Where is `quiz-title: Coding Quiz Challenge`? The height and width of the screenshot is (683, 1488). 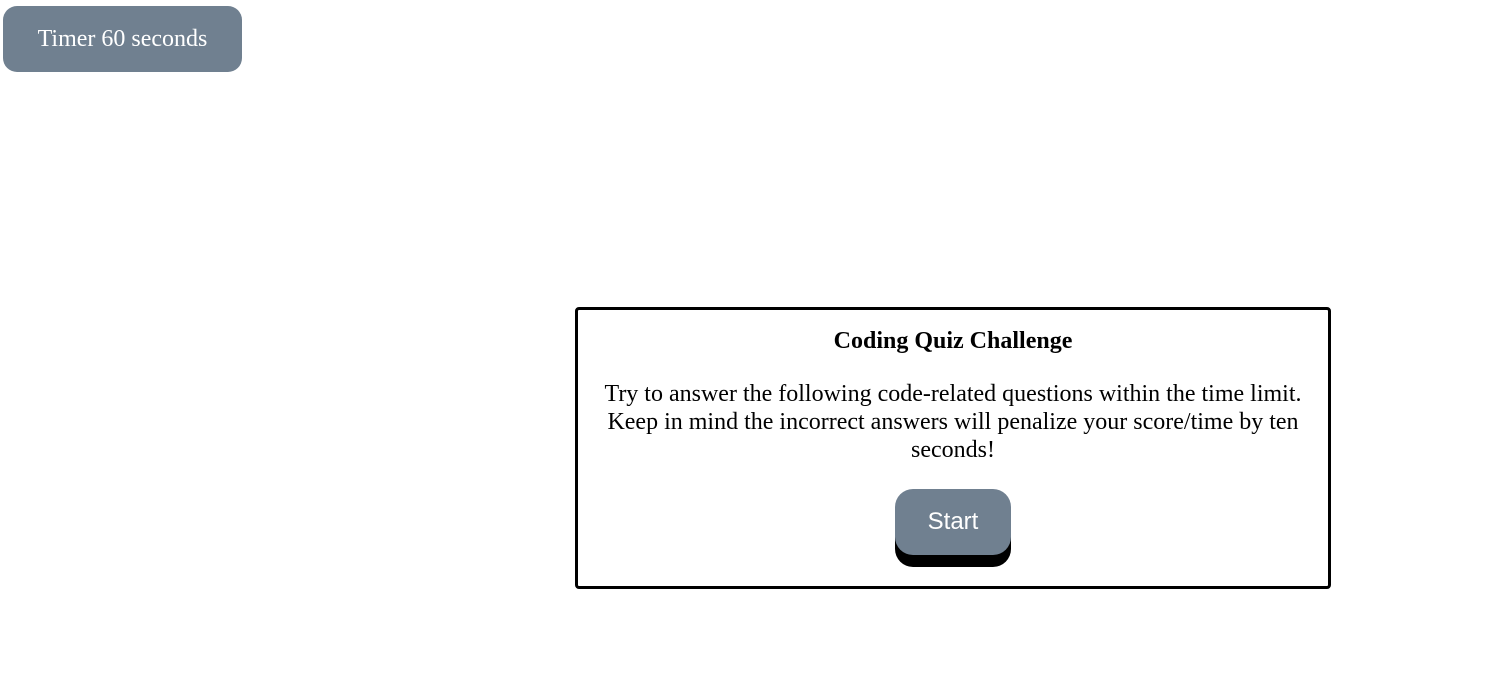
quiz-title: Coding Quiz Challenge is located at coordinates (953, 341).